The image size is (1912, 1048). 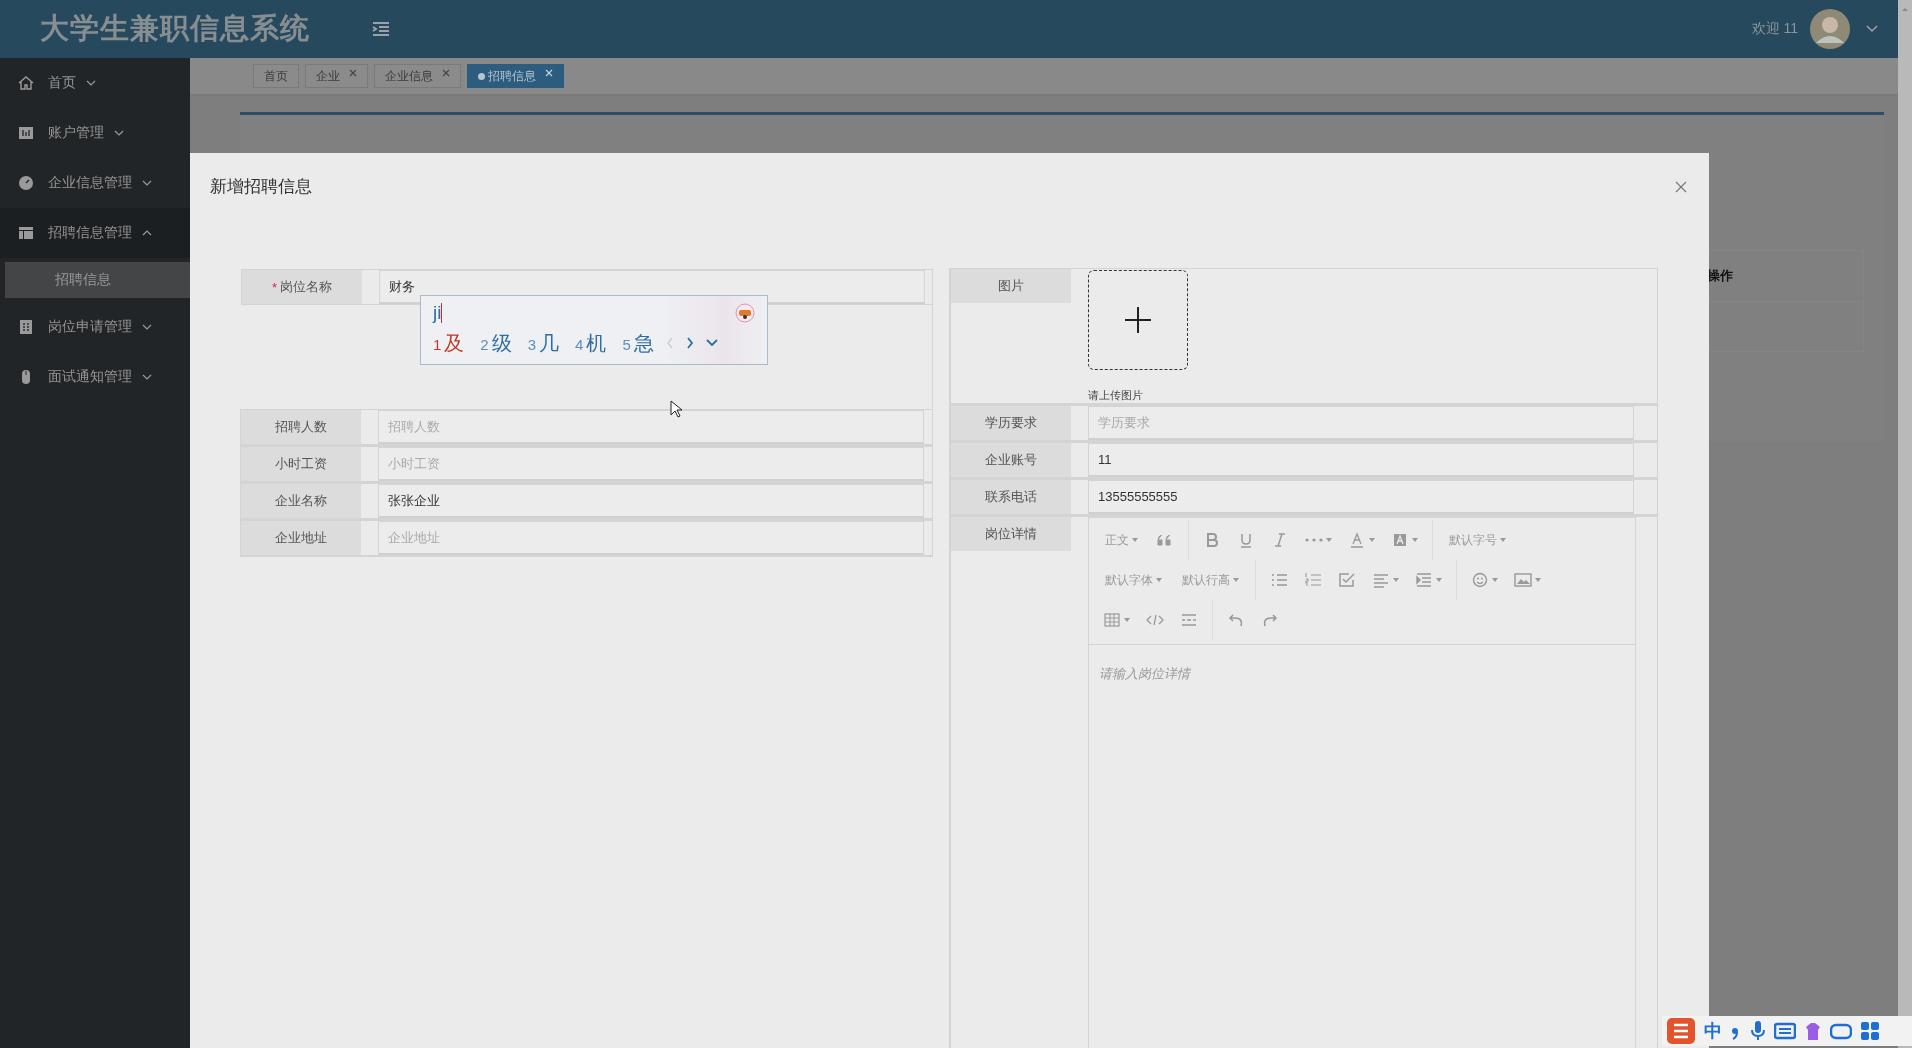 I want to click on previous-page-icon, so click(x=669, y=343).